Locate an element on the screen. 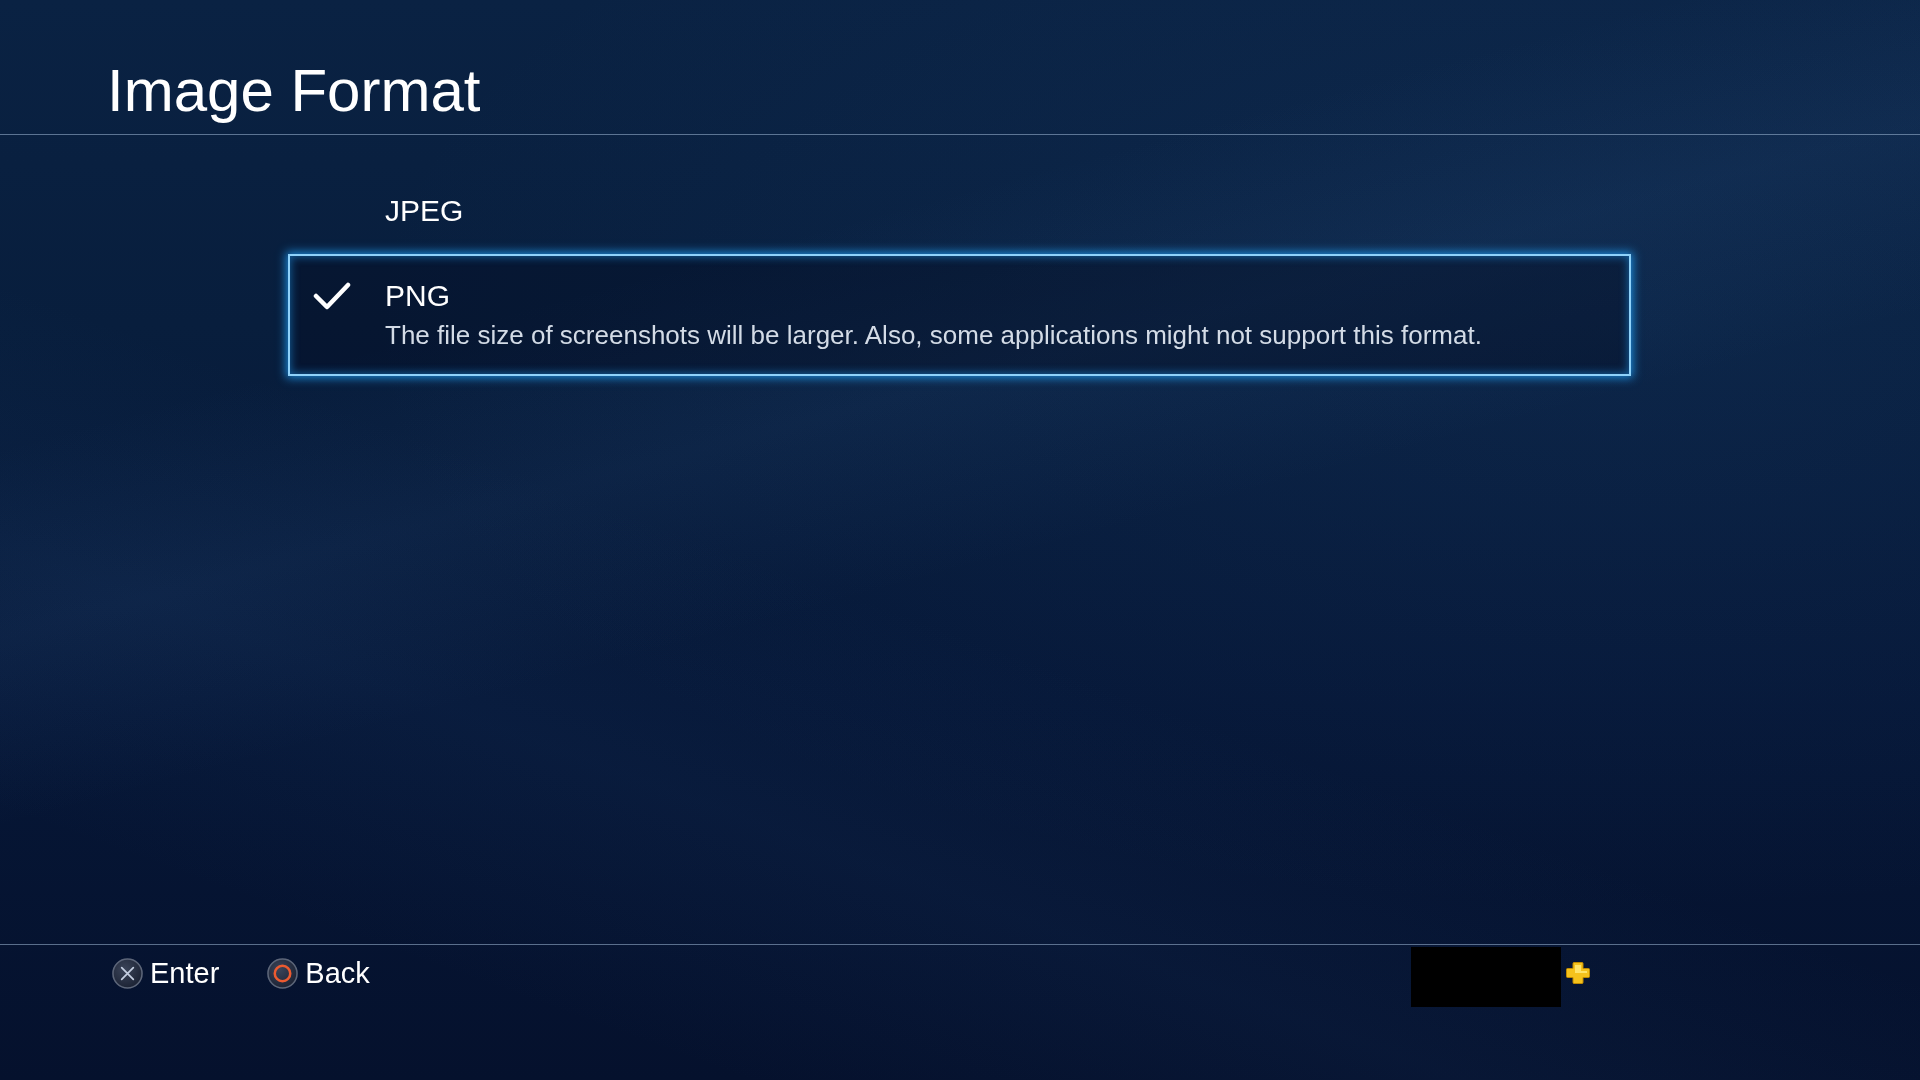 Image resolution: width=1920 pixels, height=1080 pixels. page-title: Image Format is located at coordinates (294, 91).